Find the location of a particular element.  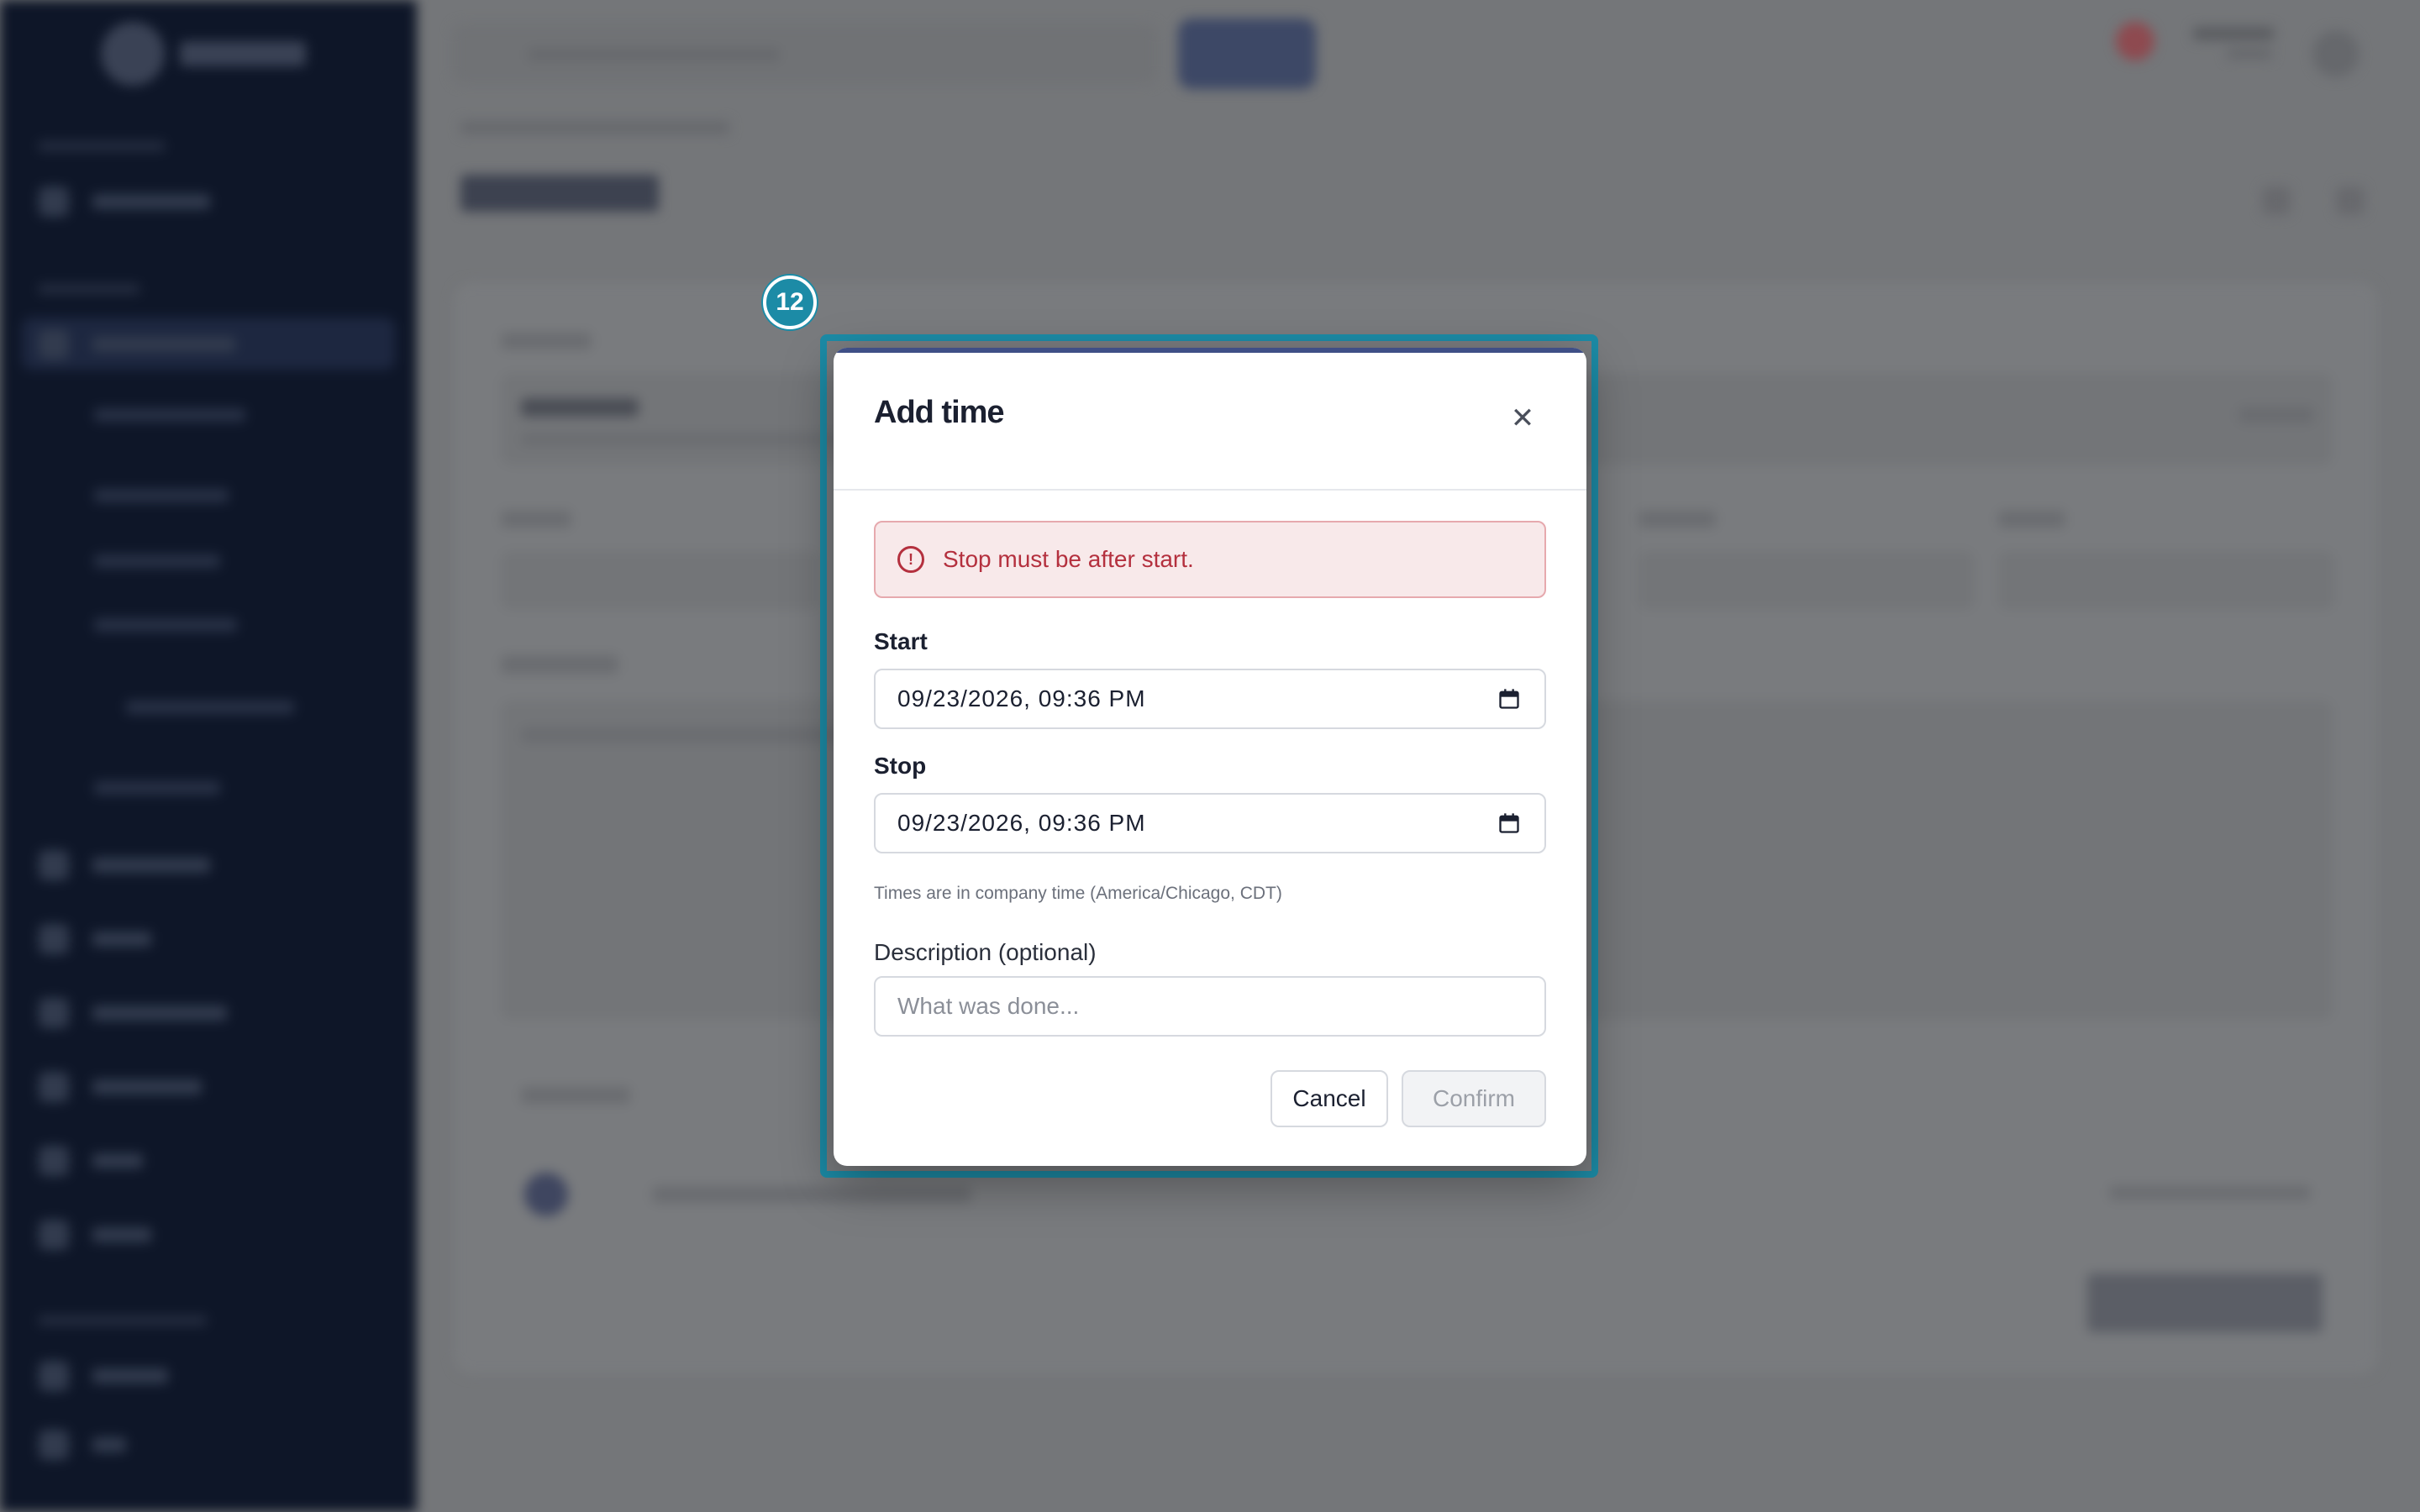

stop-label: Stop is located at coordinates (901, 766).